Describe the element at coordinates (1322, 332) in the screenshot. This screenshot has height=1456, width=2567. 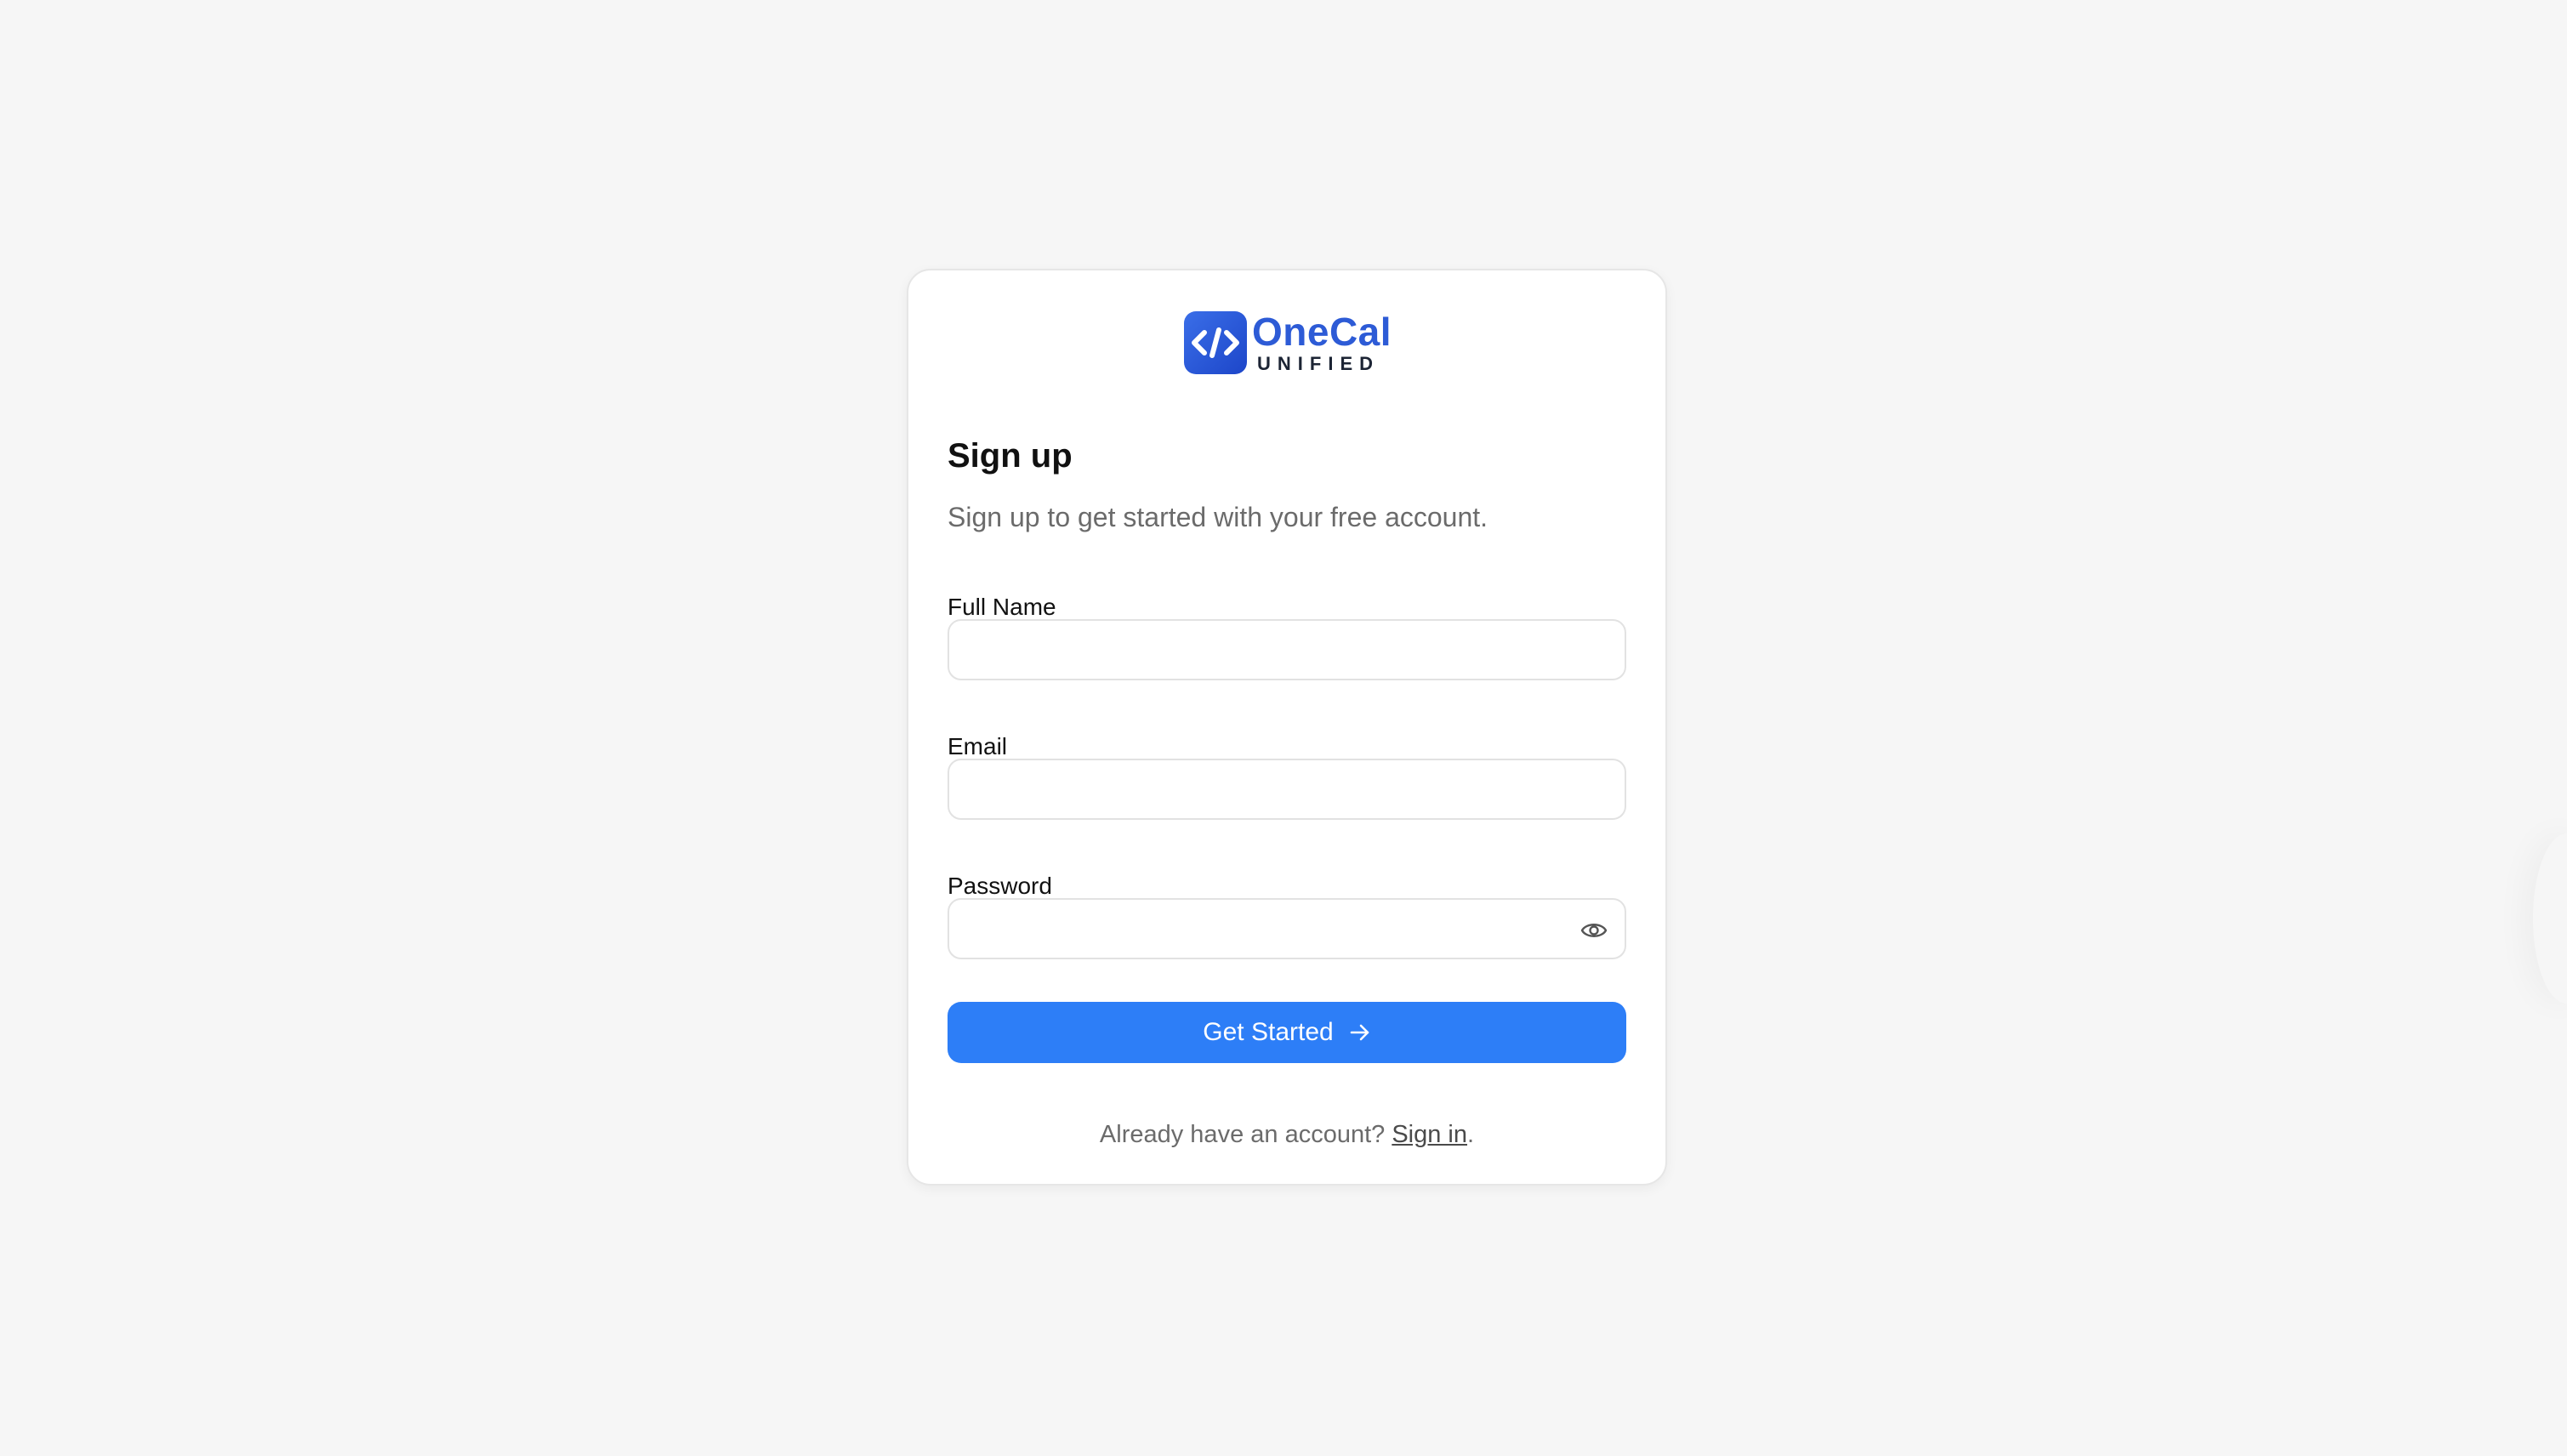
I see `brand-name: OneCal` at that location.